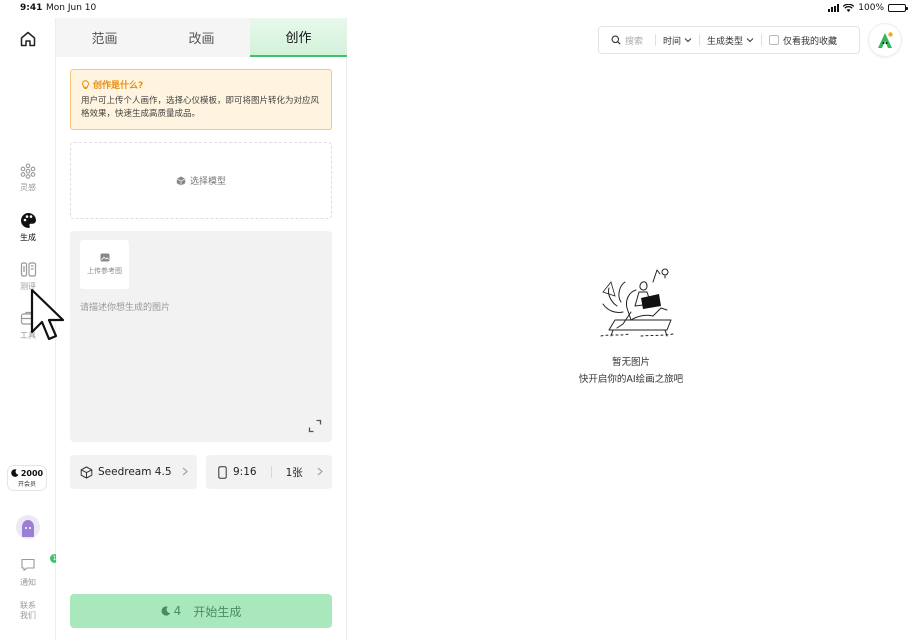  Describe the element at coordinates (294, 472) in the screenshot. I see `image-count-value: 1张` at that location.